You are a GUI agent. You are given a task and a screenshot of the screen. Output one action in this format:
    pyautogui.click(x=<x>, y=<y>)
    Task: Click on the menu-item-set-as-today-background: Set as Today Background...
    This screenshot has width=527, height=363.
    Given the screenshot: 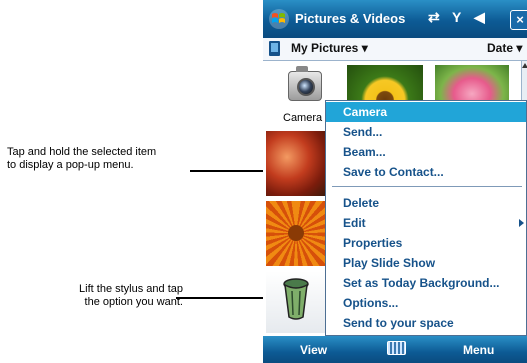 What is the action you would take?
    pyautogui.click(x=426, y=283)
    